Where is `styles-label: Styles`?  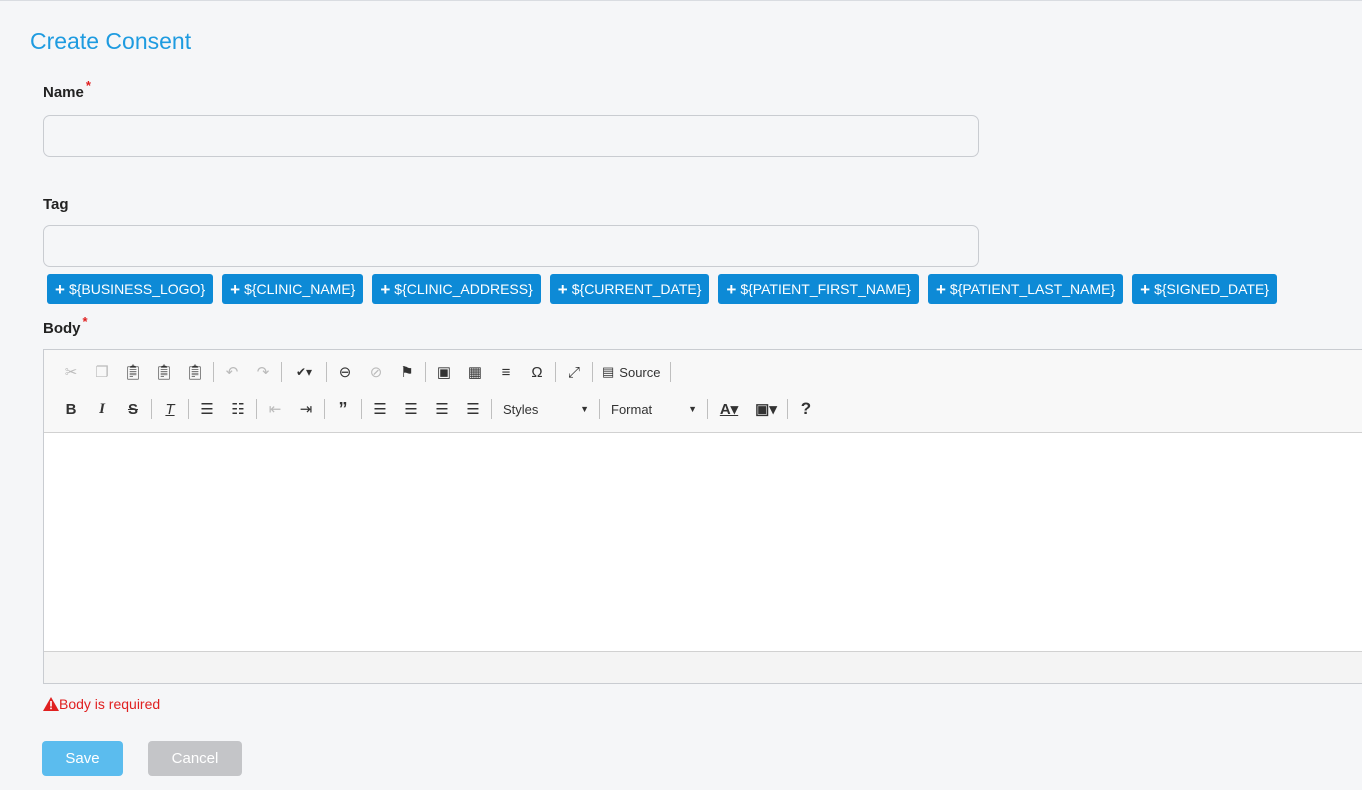
styles-label: Styles is located at coordinates (521, 409).